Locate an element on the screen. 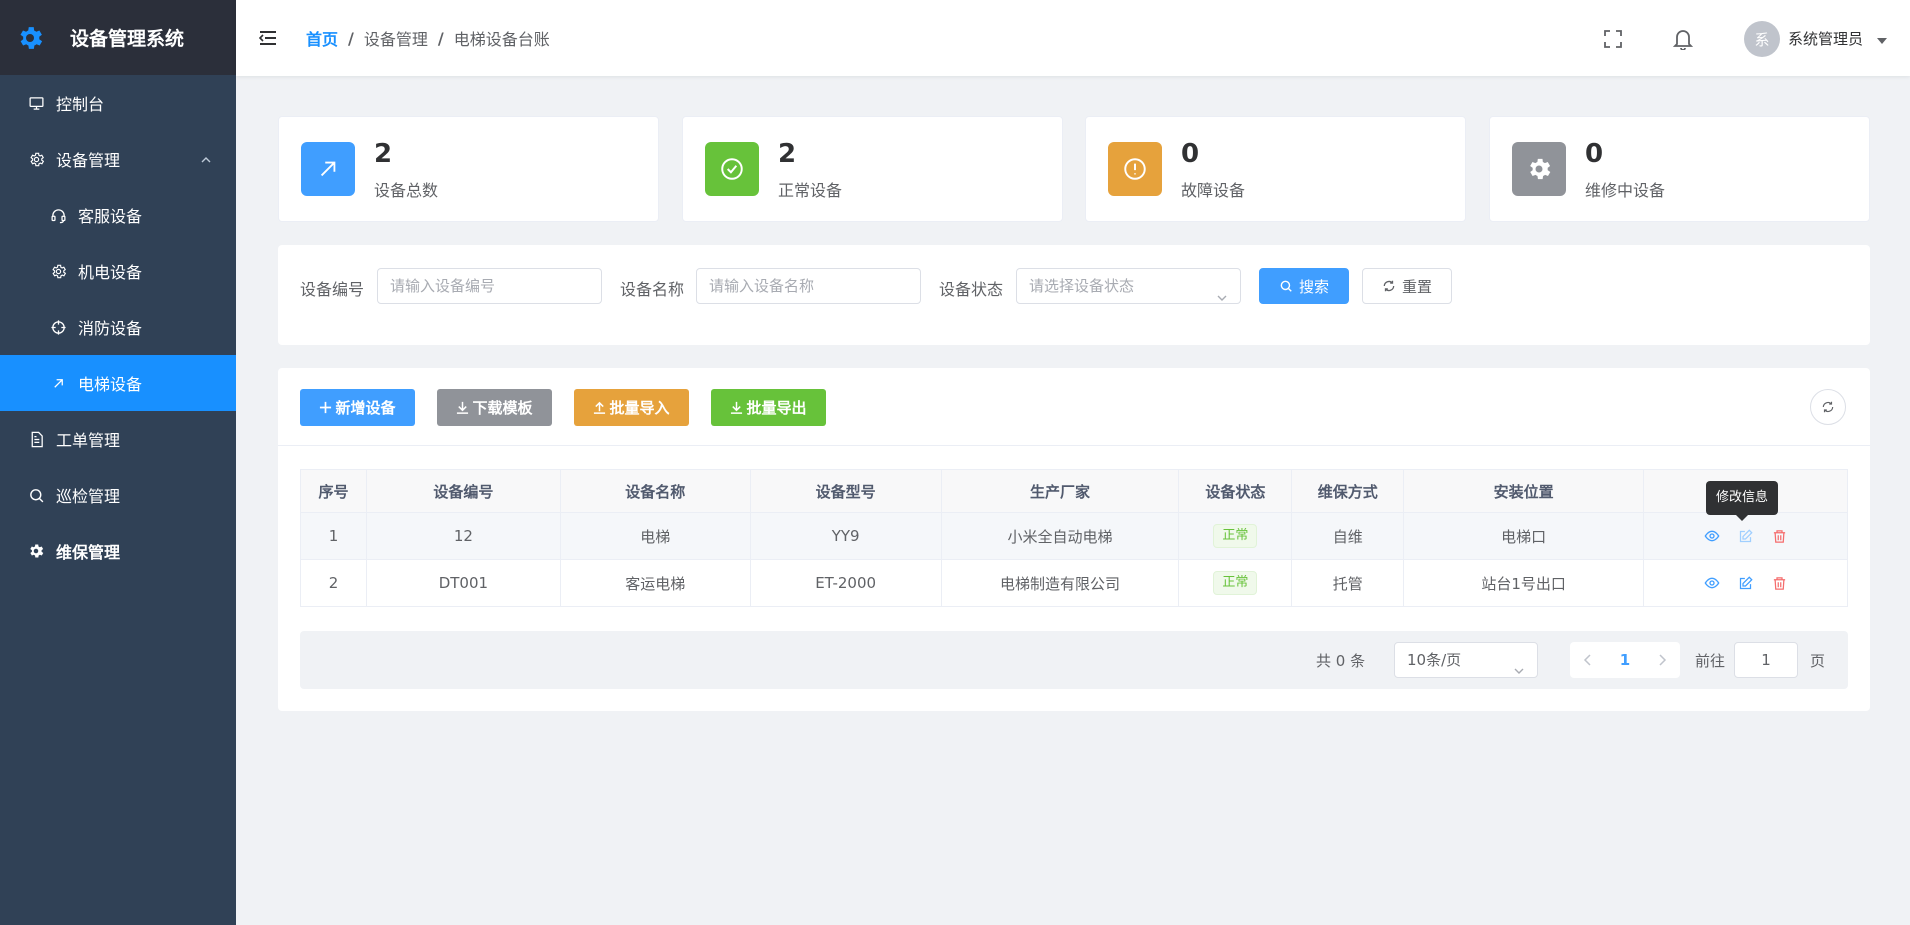  refresh-icon is located at coordinates (1389, 286).